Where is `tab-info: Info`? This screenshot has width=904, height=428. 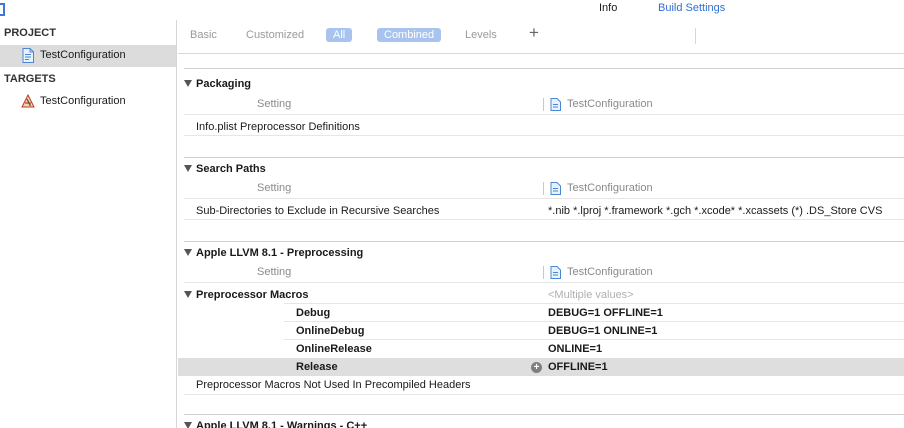 tab-info: Info is located at coordinates (608, 8).